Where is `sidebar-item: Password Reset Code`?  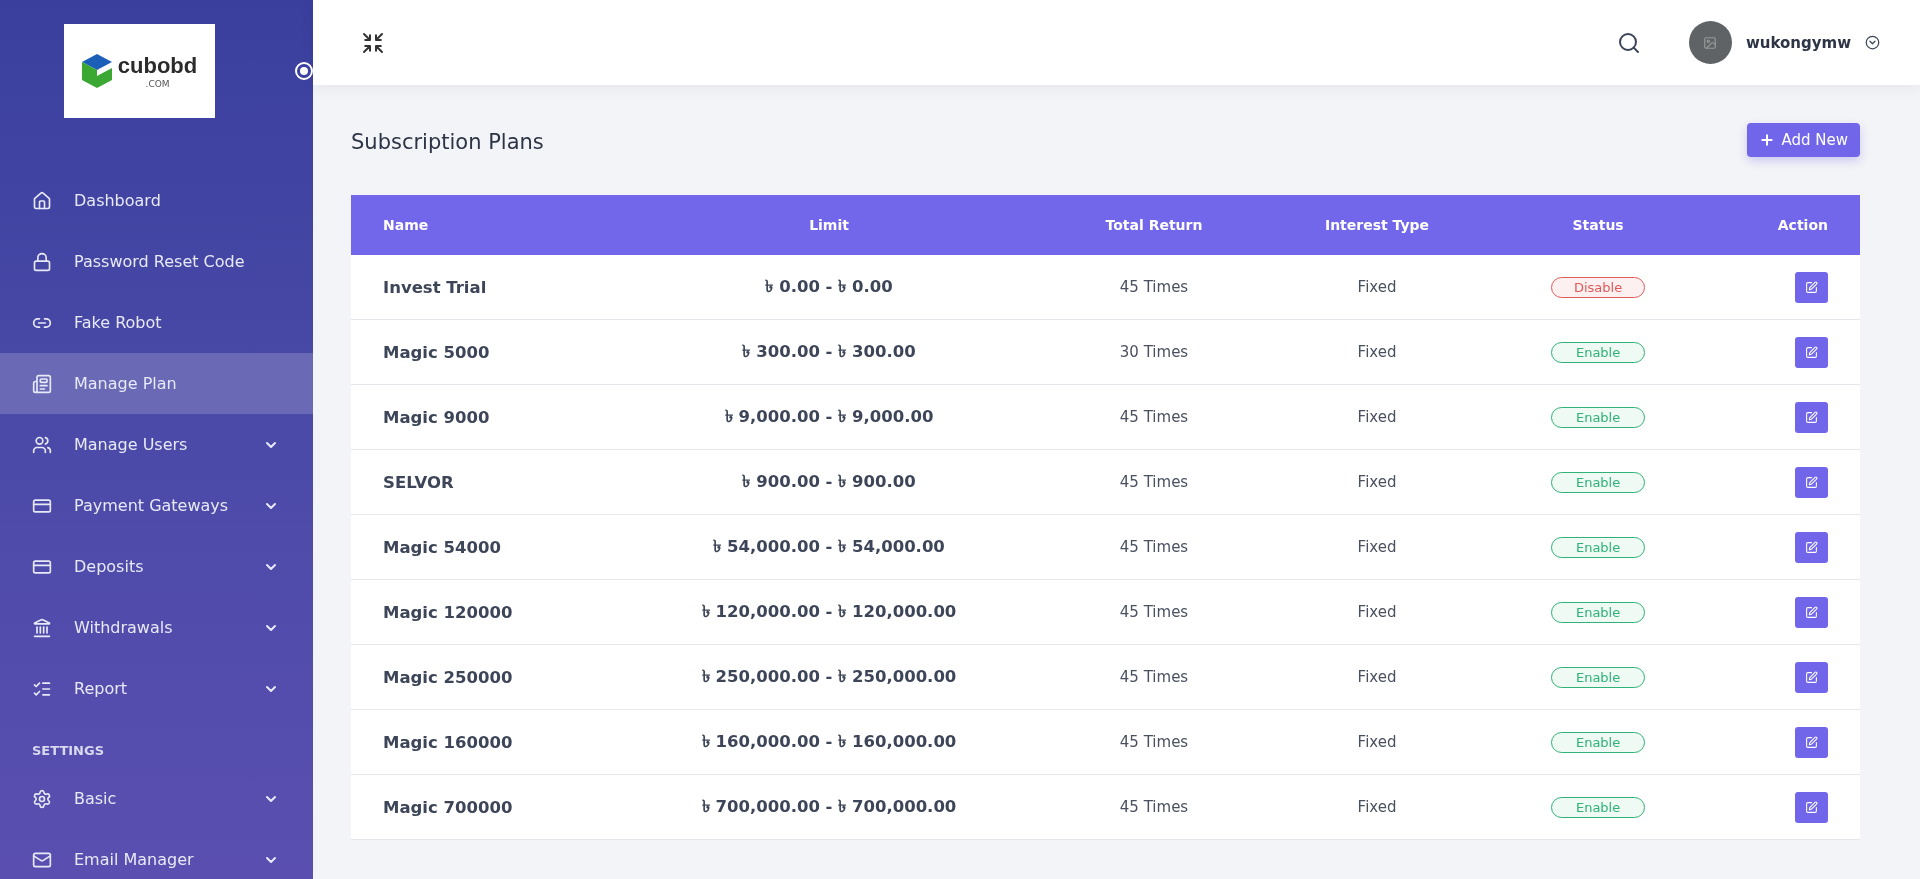
sidebar-item: Password Reset Code is located at coordinates (156, 261).